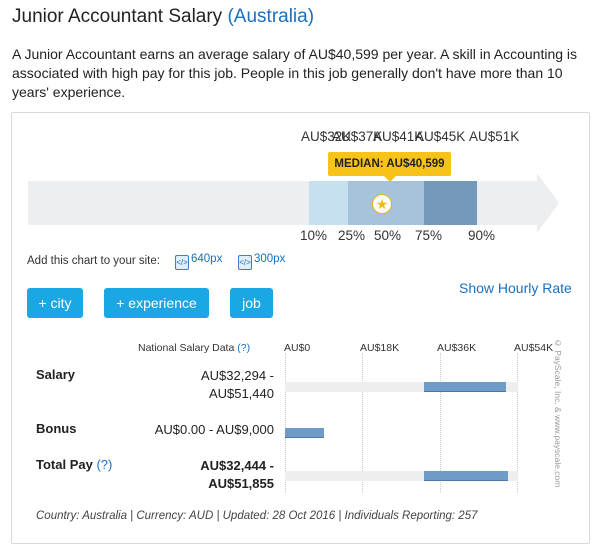  What do you see at coordinates (243, 348) in the screenshot?
I see `table-help-link: (?)` at bounding box center [243, 348].